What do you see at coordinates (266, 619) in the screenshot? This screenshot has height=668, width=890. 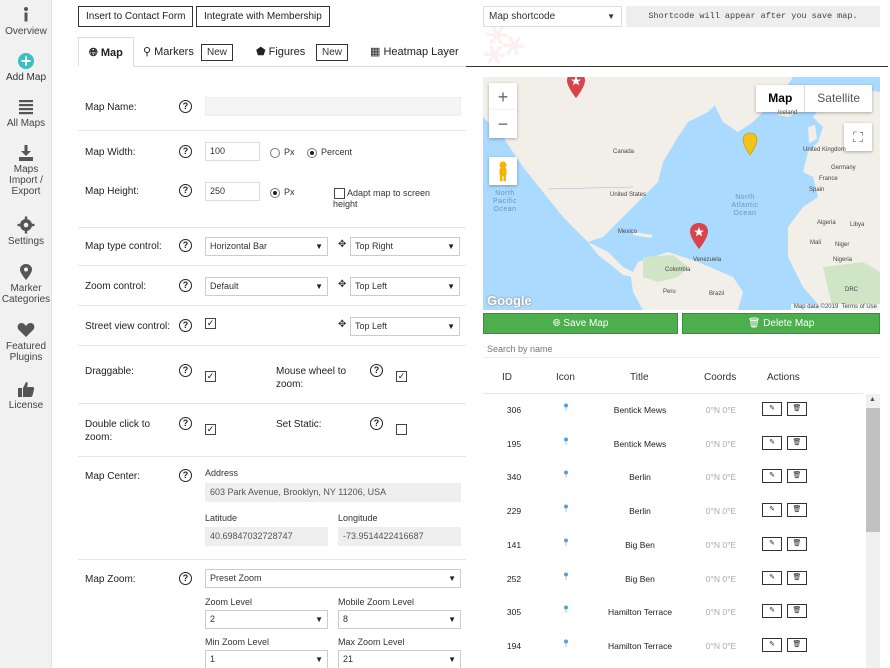 I see `zoom-level-select: 2` at bounding box center [266, 619].